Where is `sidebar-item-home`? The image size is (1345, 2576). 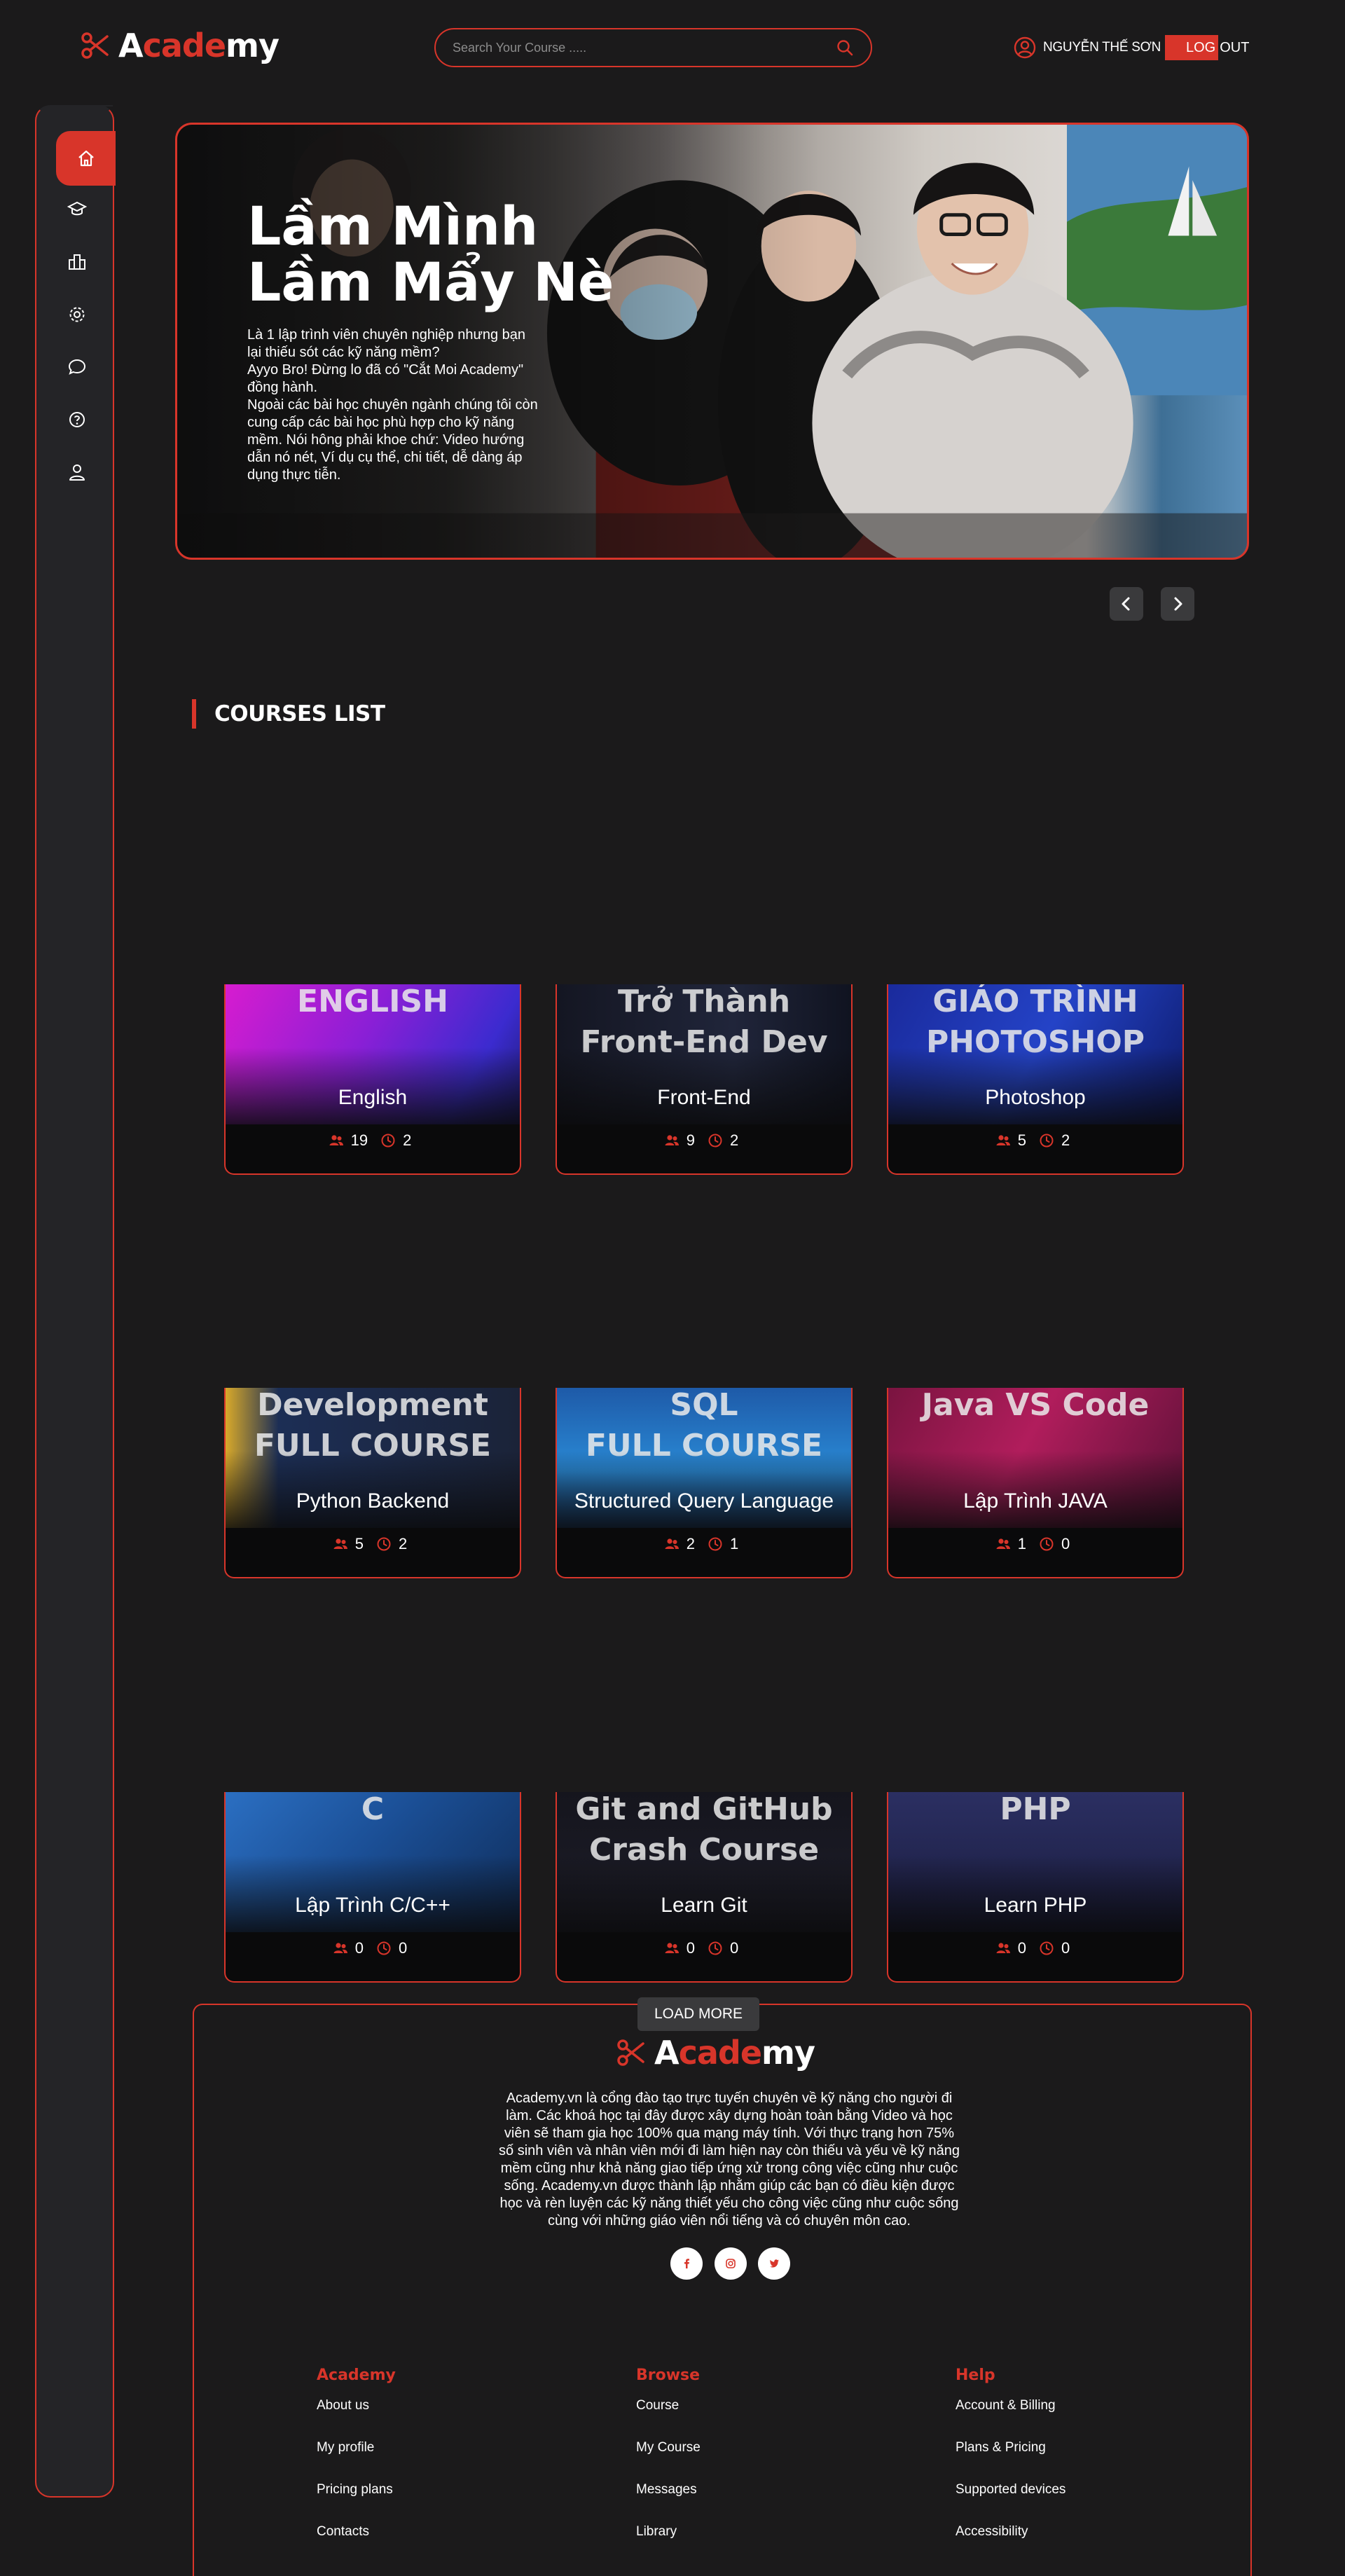 sidebar-item-home is located at coordinates (86, 158).